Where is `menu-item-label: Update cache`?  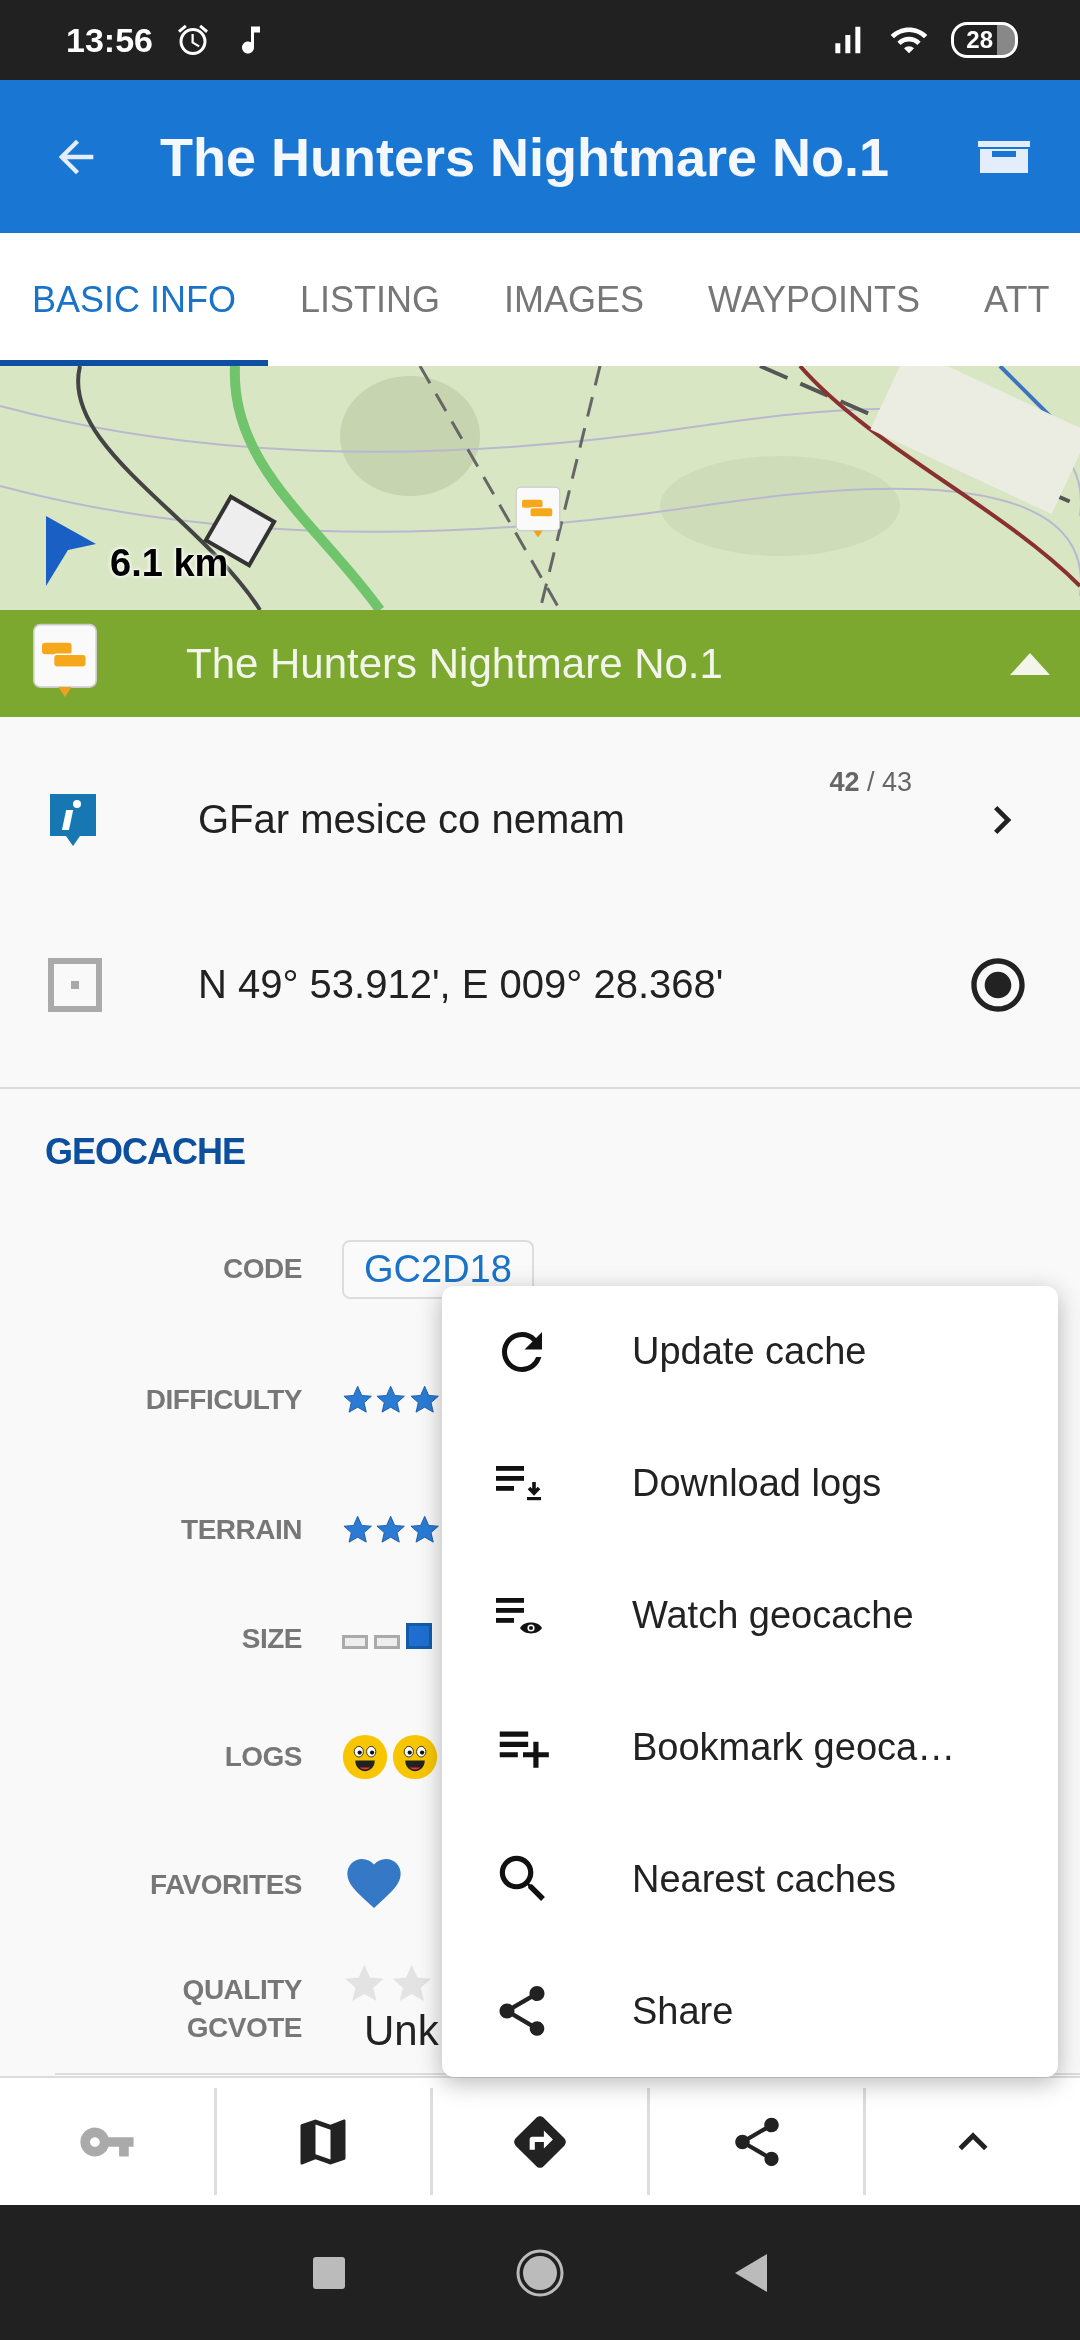 menu-item-label: Update cache is located at coordinates (749, 1352).